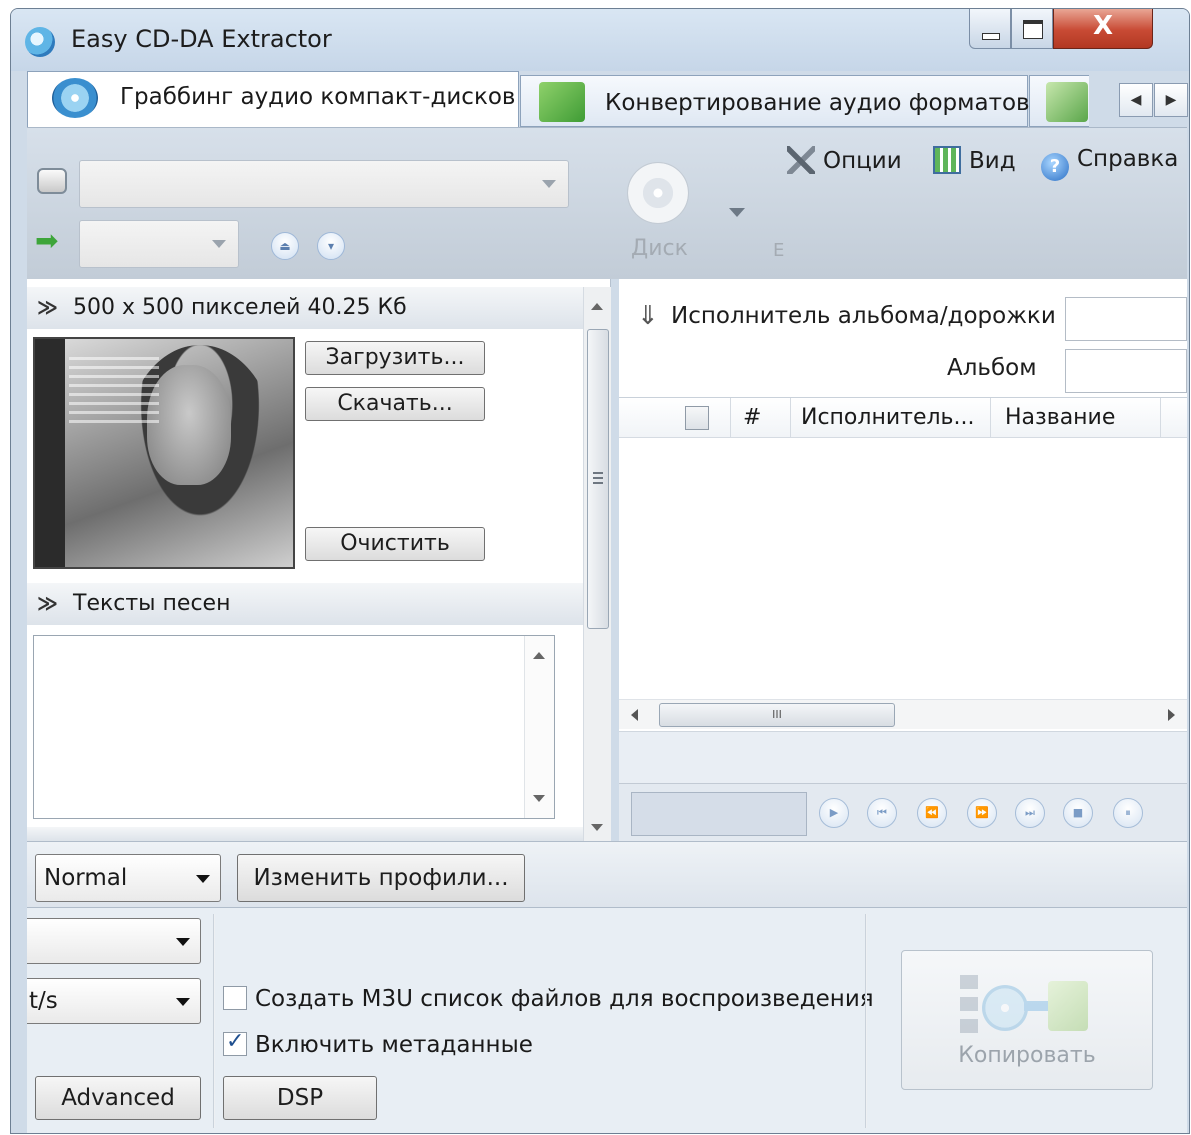 The width and height of the screenshot is (1191, 1135). Describe the element at coordinates (273, 100) in the screenshot. I see `tab-cd-ripping: Граббинг аудио компакт-дисков` at that location.